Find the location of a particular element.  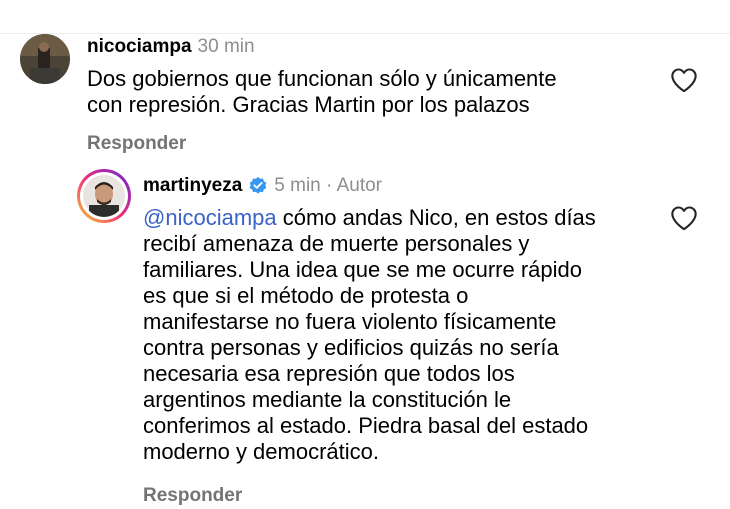

mention-link: @nicociampa is located at coordinates (210, 217).